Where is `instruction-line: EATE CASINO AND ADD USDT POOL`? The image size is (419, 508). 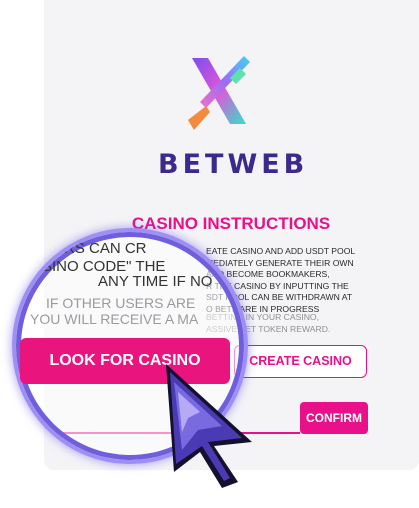 instruction-line: EATE CASINO AND ADD USDT POOL is located at coordinates (281, 251).